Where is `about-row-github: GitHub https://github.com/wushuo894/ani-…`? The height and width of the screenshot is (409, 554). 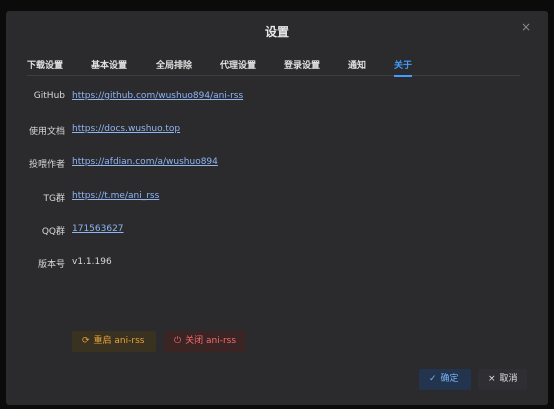
about-row-github: GitHub https://github.com/wushuo894/ani-… is located at coordinates (277, 98).